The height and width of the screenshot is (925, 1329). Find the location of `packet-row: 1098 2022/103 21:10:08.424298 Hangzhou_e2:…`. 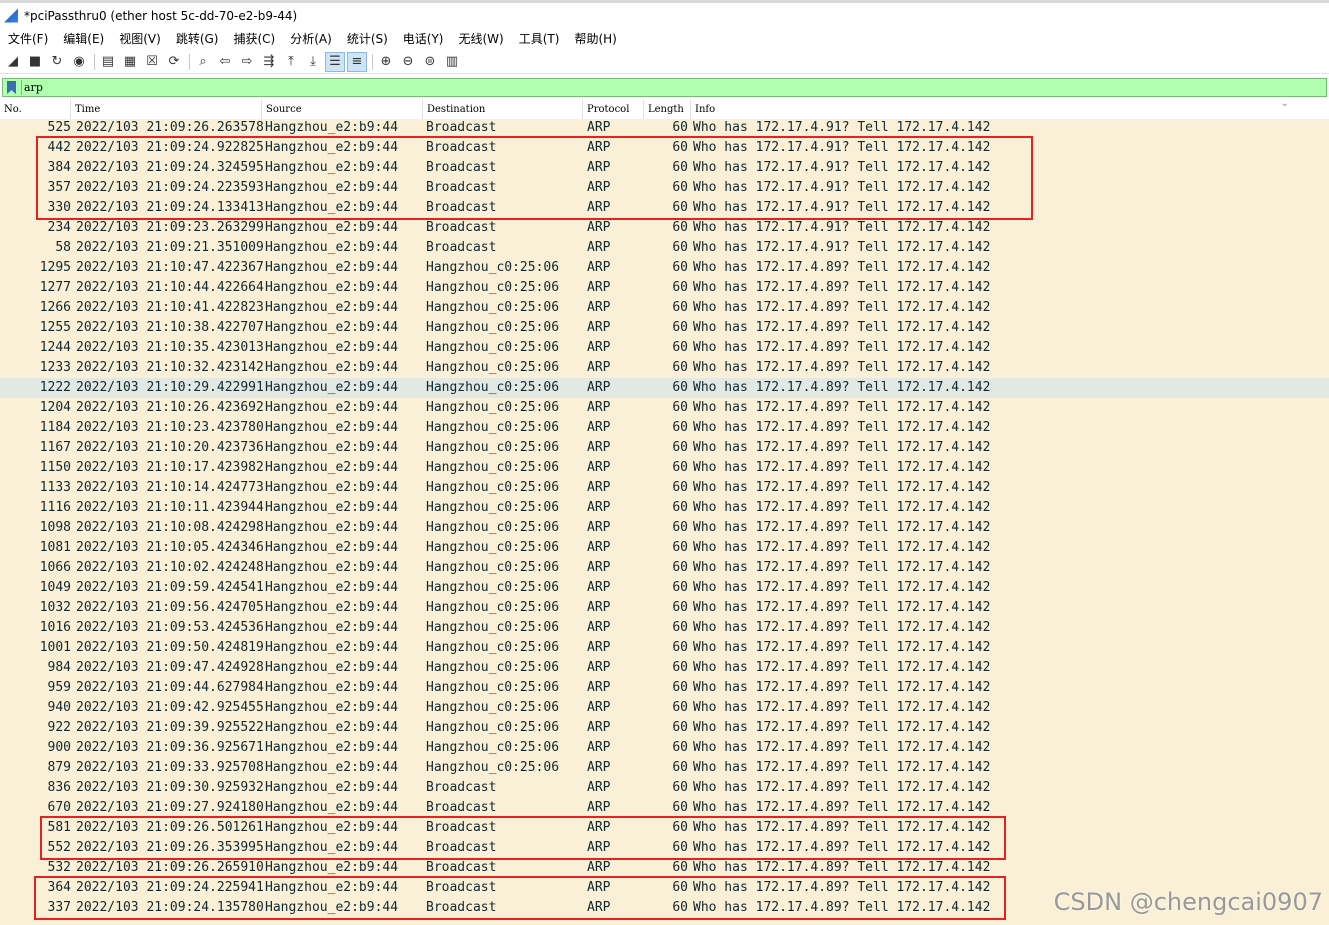

packet-row: 1098 2022/103 21:10:08.424298 Hangzhou_e2:… is located at coordinates (664, 528).